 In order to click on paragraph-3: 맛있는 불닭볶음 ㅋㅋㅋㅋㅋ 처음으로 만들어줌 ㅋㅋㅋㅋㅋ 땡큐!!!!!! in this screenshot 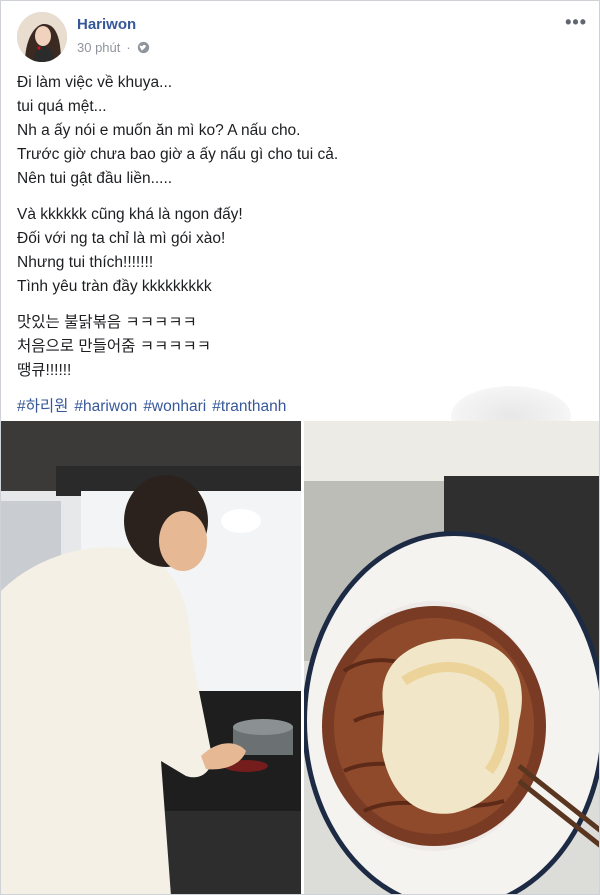, I will do `click(302, 347)`.